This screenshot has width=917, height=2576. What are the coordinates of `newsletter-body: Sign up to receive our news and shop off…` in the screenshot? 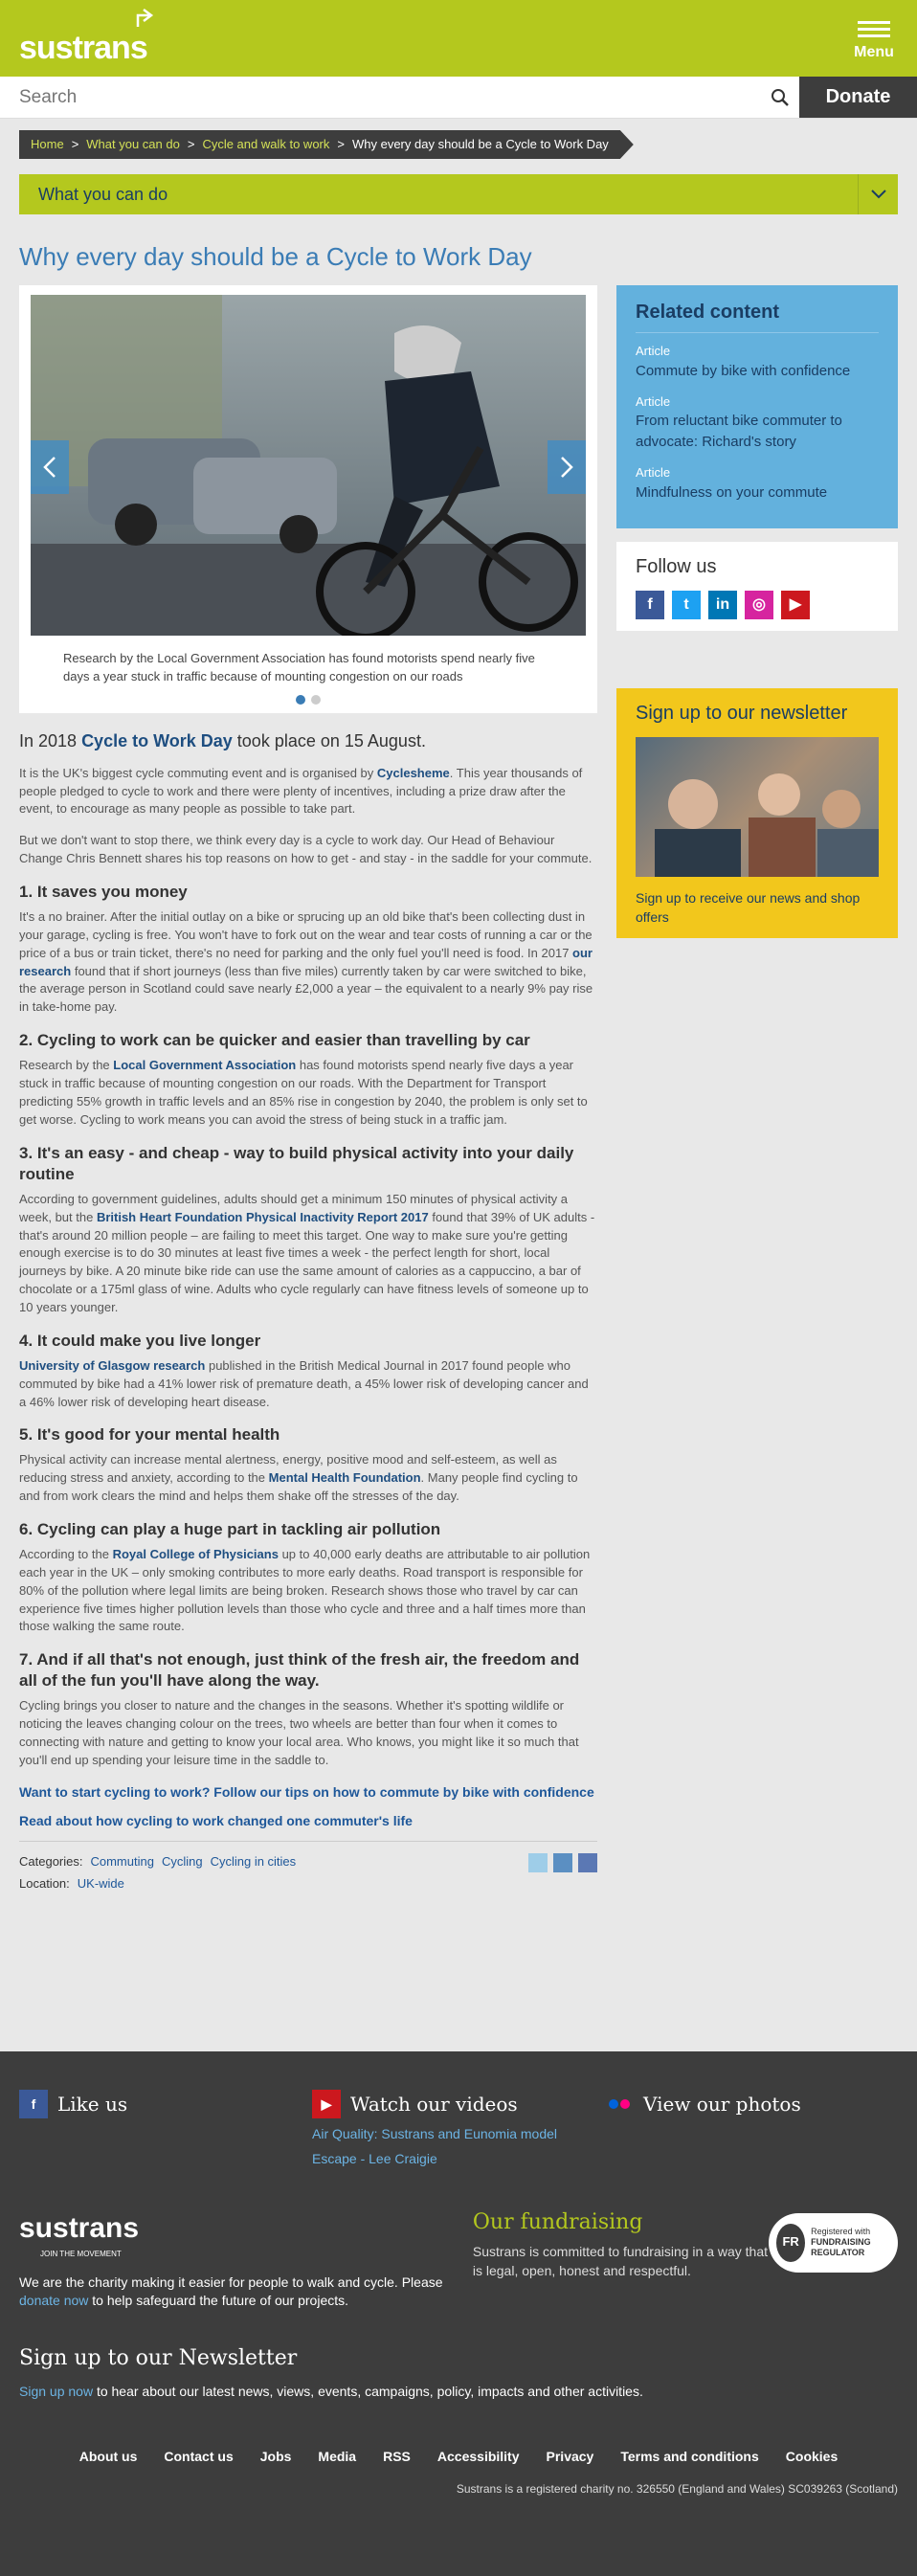 It's located at (748, 907).